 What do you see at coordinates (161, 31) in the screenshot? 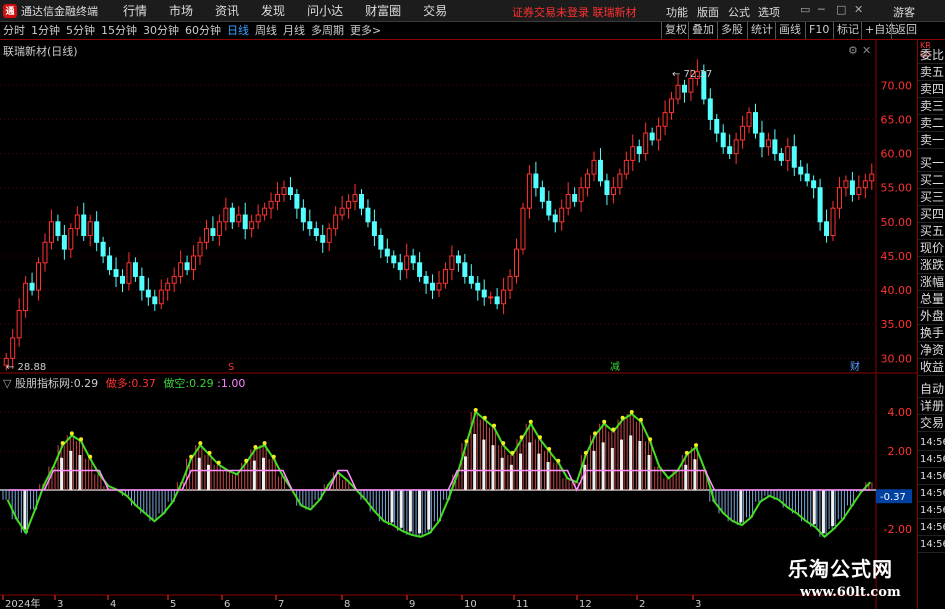
I see `period-4: 30分钟` at bounding box center [161, 31].